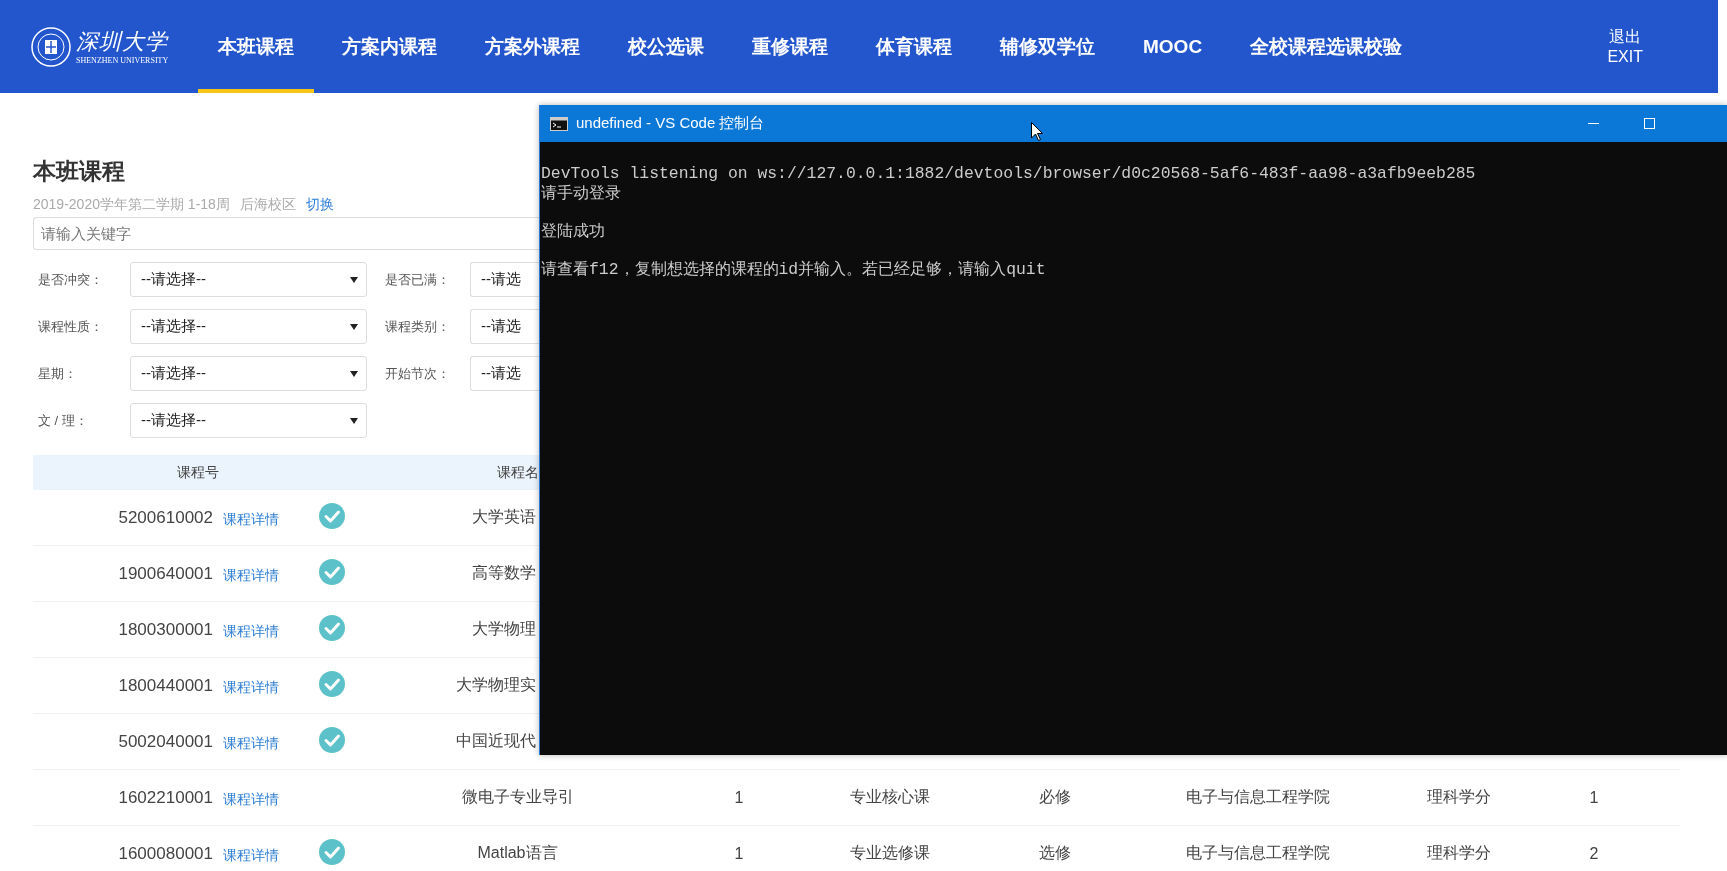 The height and width of the screenshot is (871, 1727). Describe the element at coordinates (267, 204) in the screenshot. I see `campus-text: 后海校区` at that location.